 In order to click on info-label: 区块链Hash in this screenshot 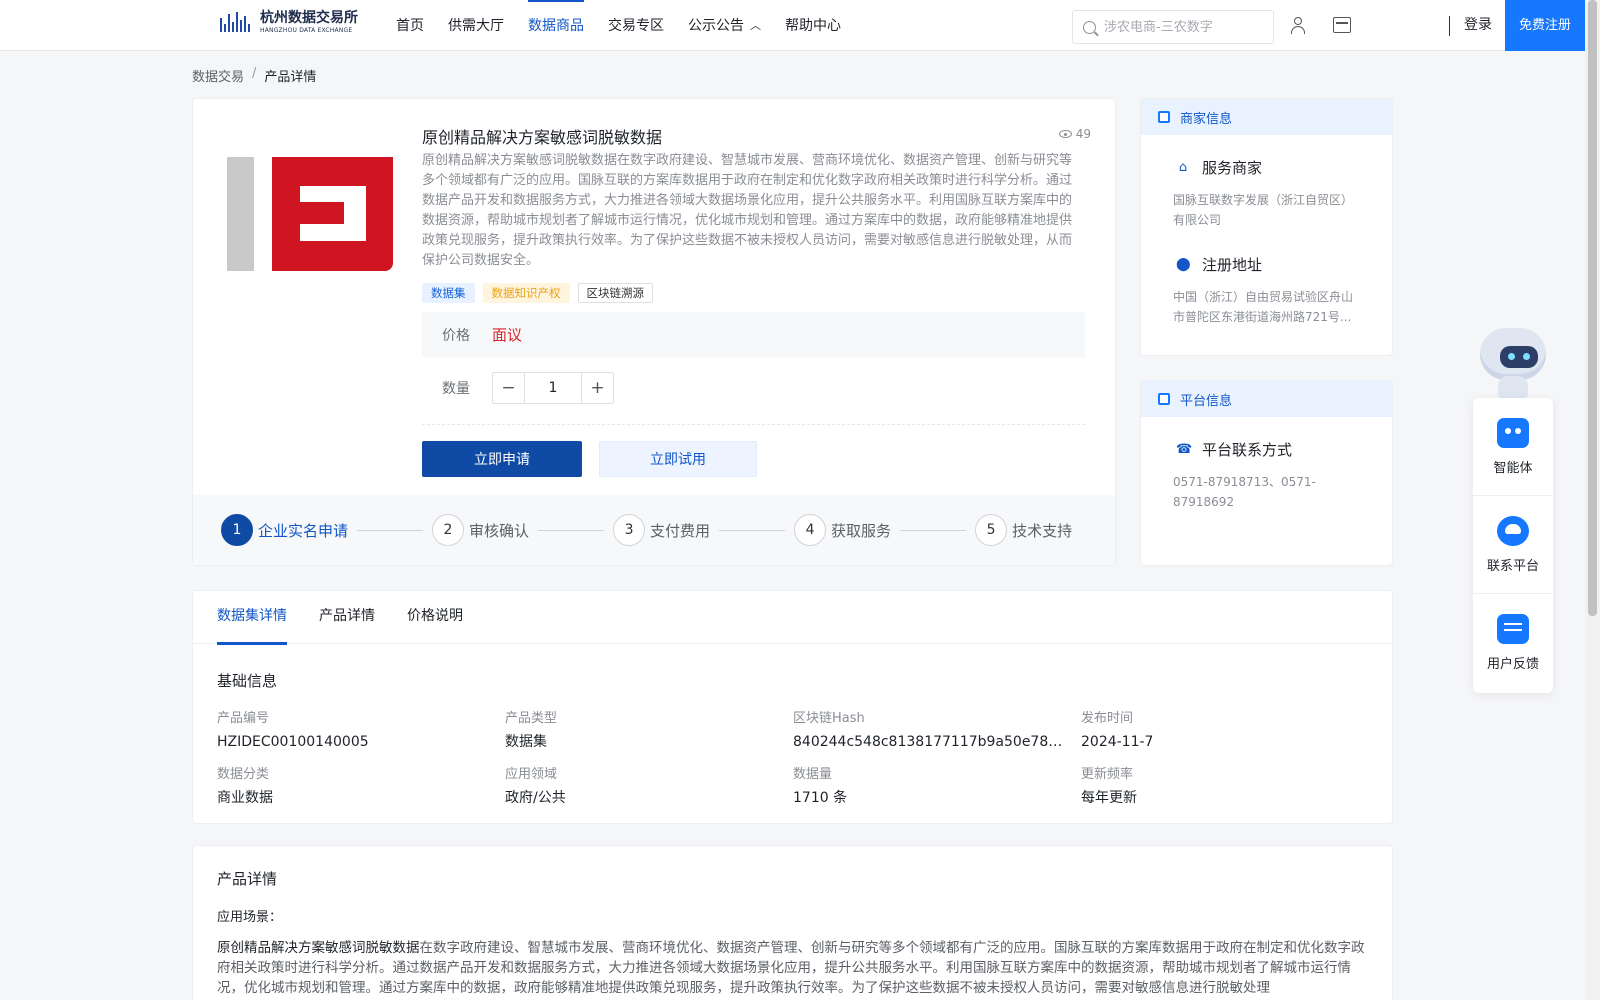, I will do `click(829, 718)`.